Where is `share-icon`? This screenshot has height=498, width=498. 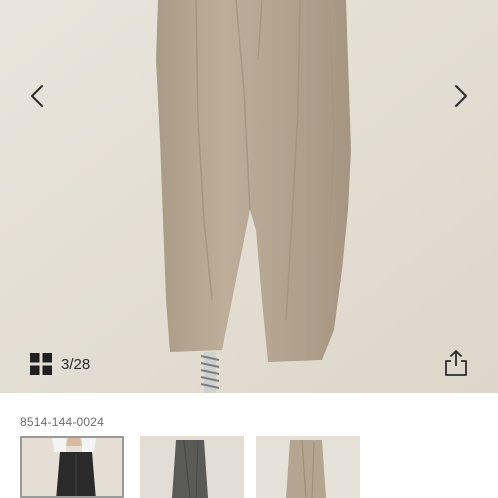
share-icon is located at coordinates (456, 363).